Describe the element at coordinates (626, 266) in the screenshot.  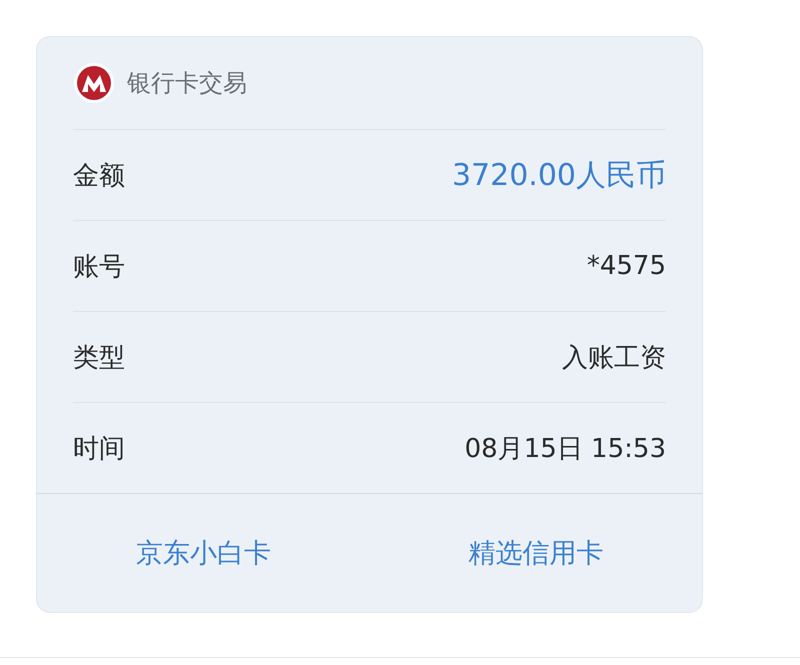
I see `field-value: *4575` at that location.